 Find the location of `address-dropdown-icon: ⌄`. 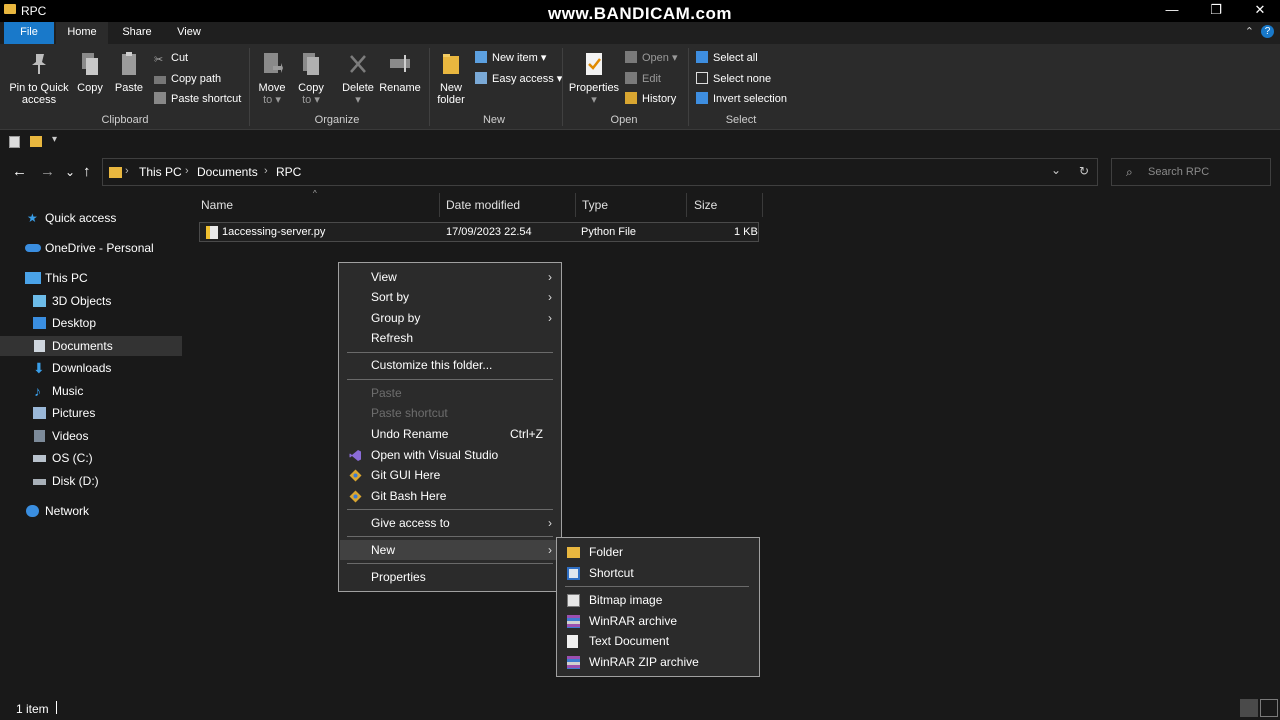

address-dropdown-icon: ⌄ is located at coordinates (1056, 170).